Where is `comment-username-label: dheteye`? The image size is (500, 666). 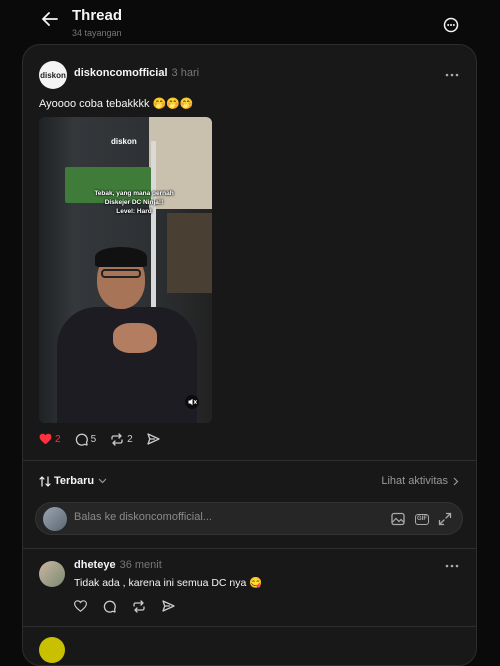 comment-username-label: dheteye is located at coordinates (95, 565).